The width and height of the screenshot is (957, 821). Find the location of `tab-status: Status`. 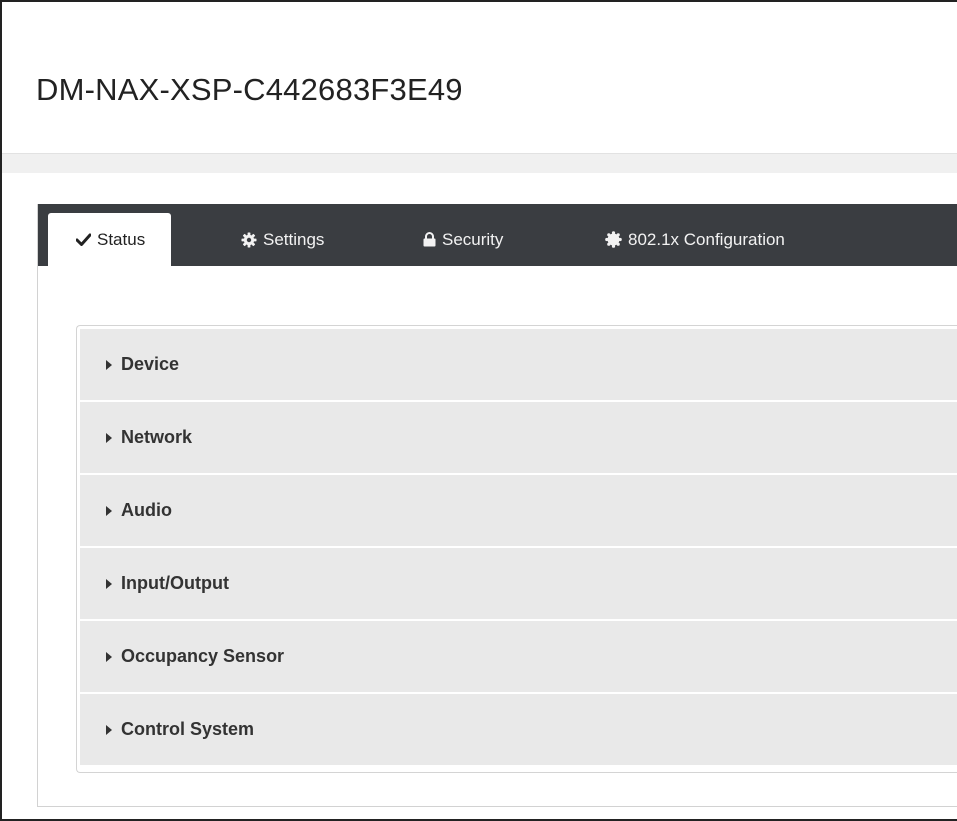

tab-status: Status is located at coordinates (110, 239).